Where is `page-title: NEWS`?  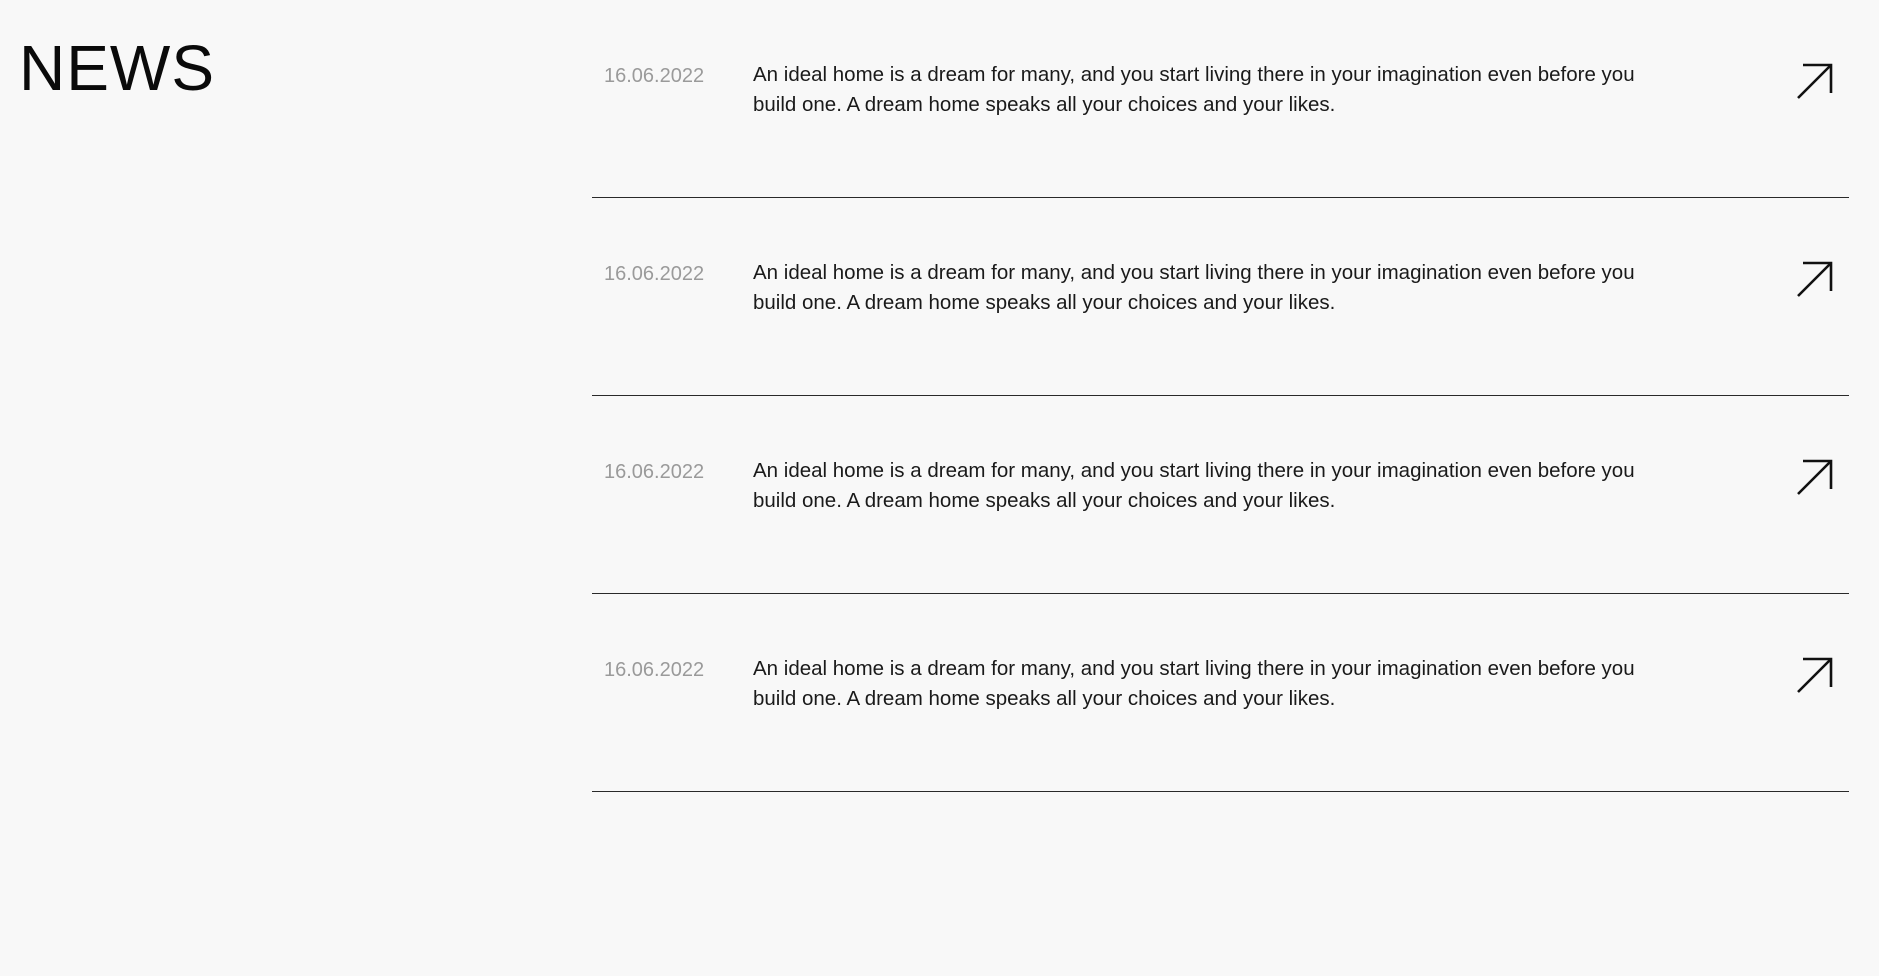 page-title: NEWS is located at coordinates (117, 68).